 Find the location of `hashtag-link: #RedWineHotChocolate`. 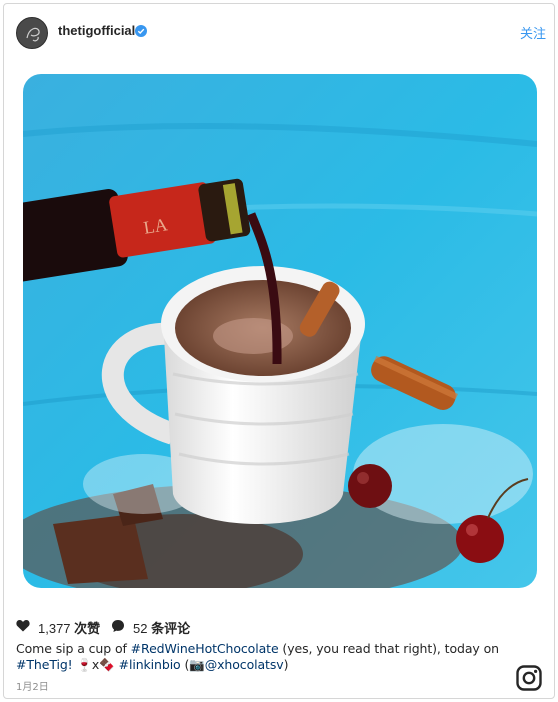

hashtag-link: #RedWineHotChocolate is located at coordinates (205, 648).